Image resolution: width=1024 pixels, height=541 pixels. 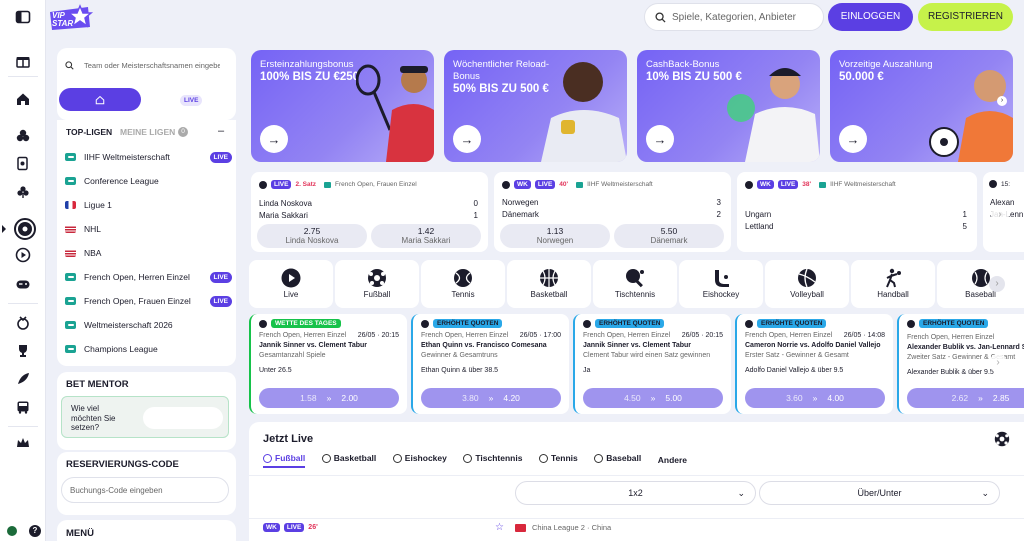 I want to click on league-item: Ligue 1, so click(x=146, y=205).